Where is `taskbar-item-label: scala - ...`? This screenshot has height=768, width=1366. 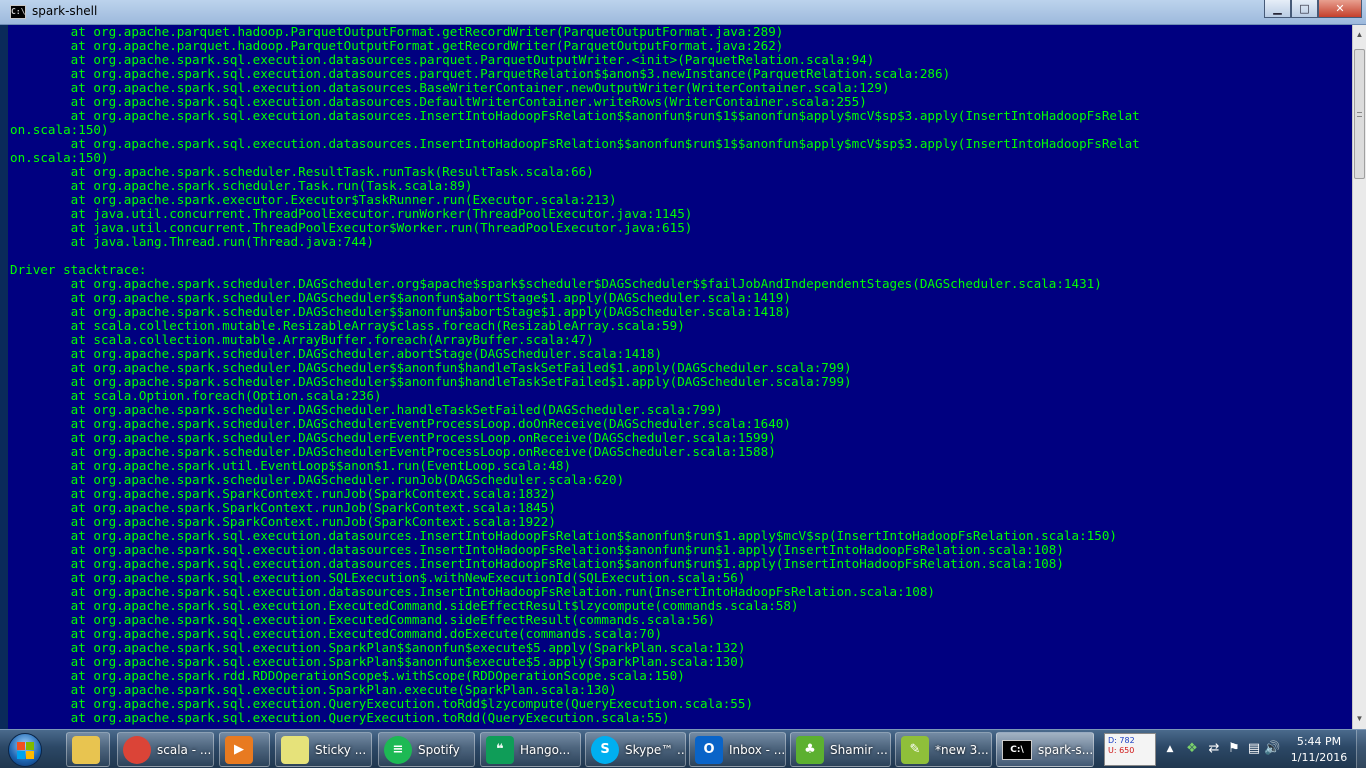
taskbar-item-label: scala - ... is located at coordinates (184, 749).